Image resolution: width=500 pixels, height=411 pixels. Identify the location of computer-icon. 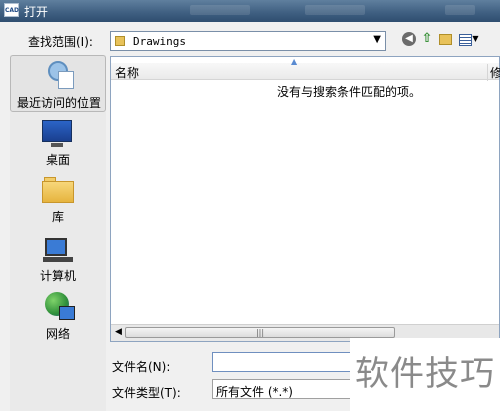
(58, 249).